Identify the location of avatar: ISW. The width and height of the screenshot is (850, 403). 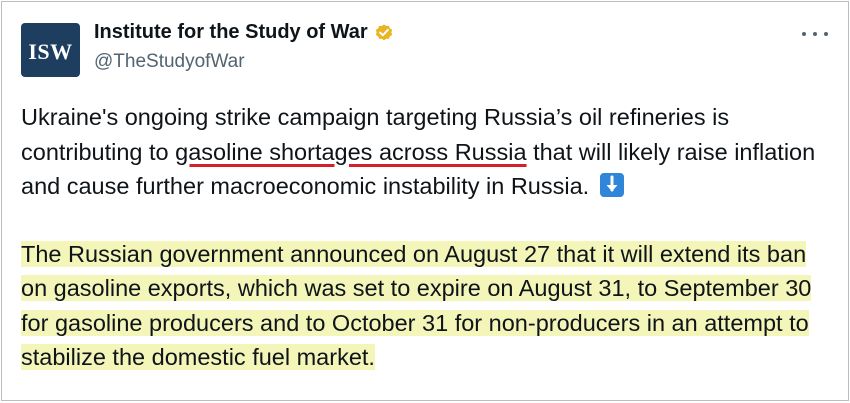
(50, 50).